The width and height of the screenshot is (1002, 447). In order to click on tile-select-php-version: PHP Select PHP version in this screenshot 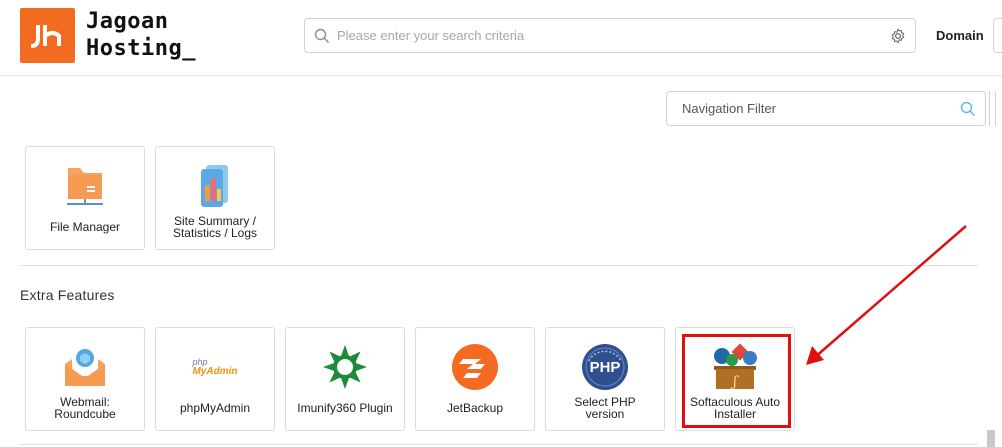, I will do `click(605, 379)`.